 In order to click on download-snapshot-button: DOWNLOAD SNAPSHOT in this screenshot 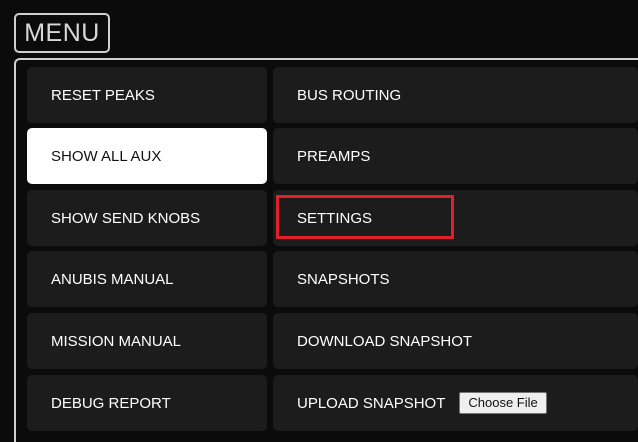, I will do `click(455, 341)`.